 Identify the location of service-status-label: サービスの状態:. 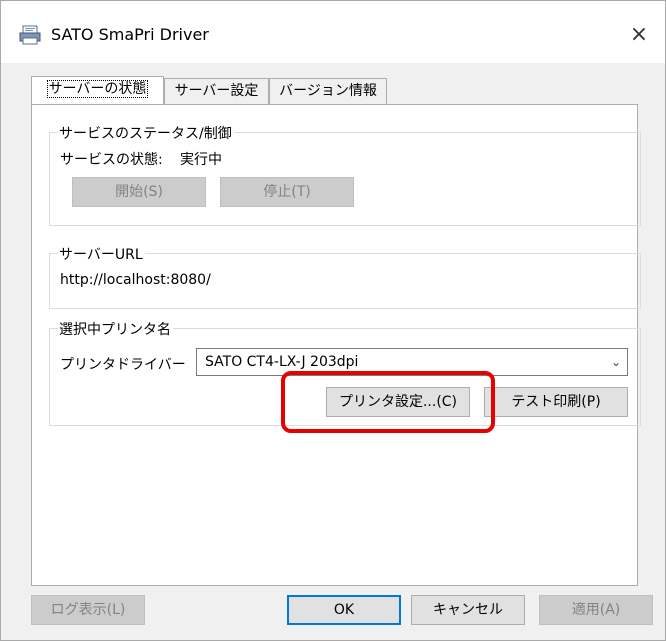
(111, 160).